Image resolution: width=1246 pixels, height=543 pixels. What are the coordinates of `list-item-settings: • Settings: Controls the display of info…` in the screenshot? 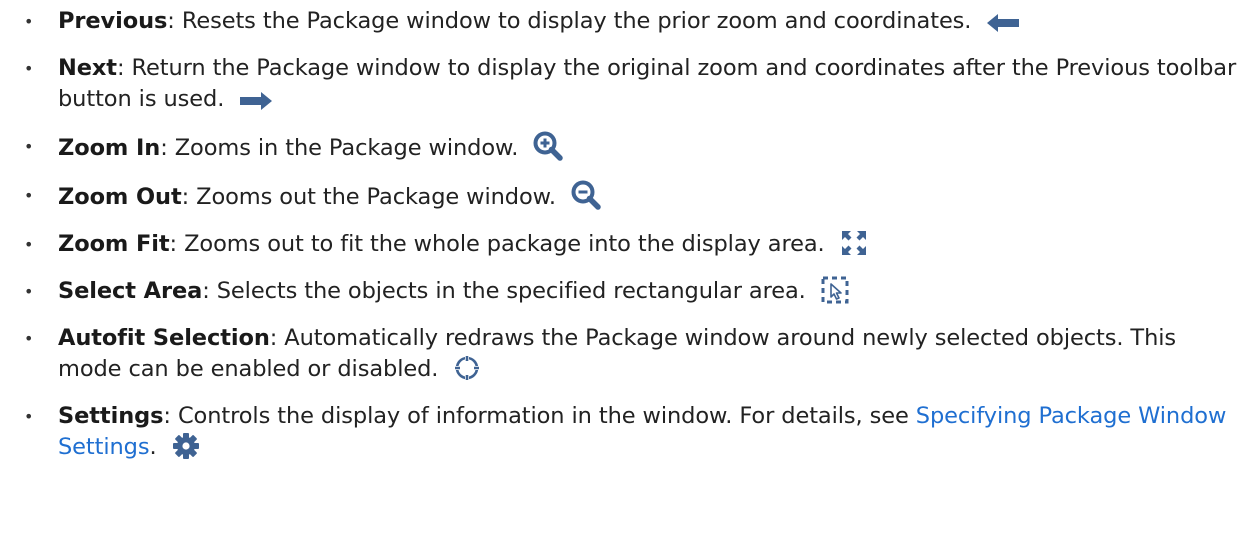 It's located at (623, 432).